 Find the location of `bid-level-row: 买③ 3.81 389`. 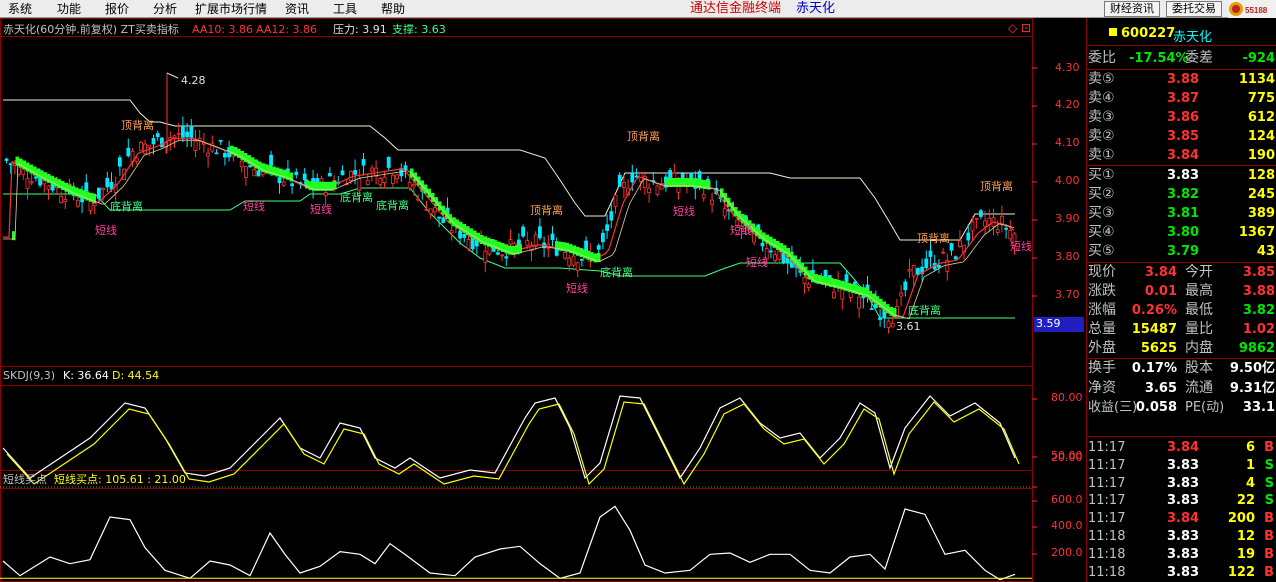

bid-level-row: 买③ 3.81 389 is located at coordinates (1181, 213).